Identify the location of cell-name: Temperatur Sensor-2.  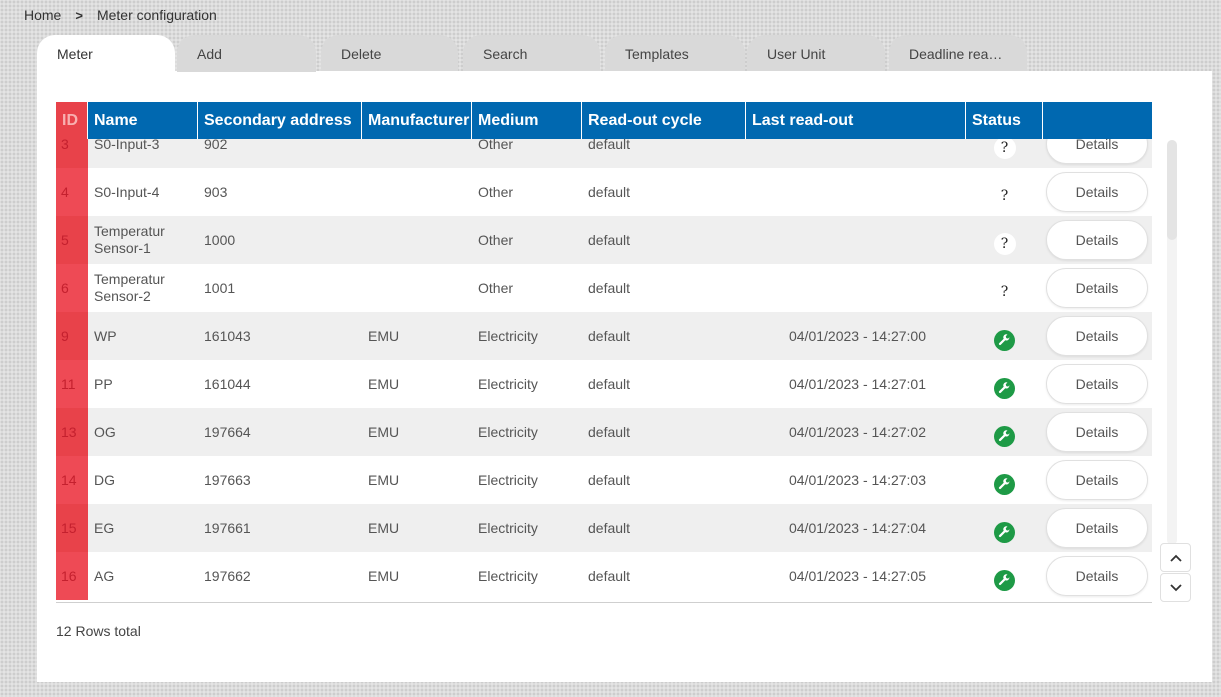
(129, 287).